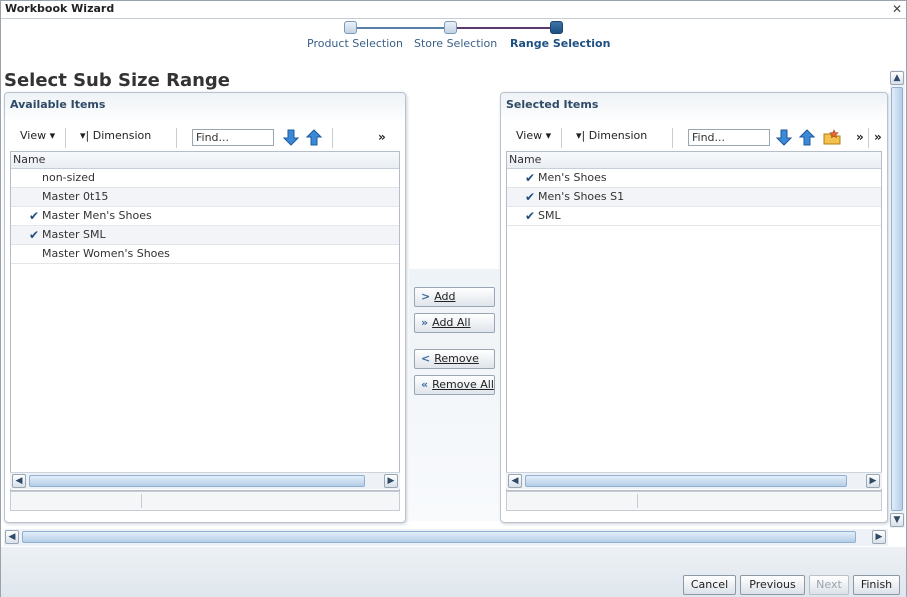 This screenshot has width=907, height=597. What do you see at coordinates (454, 385) in the screenshot?
I see `remove-all-button: «Remove All` at bounding box center [454, 385].